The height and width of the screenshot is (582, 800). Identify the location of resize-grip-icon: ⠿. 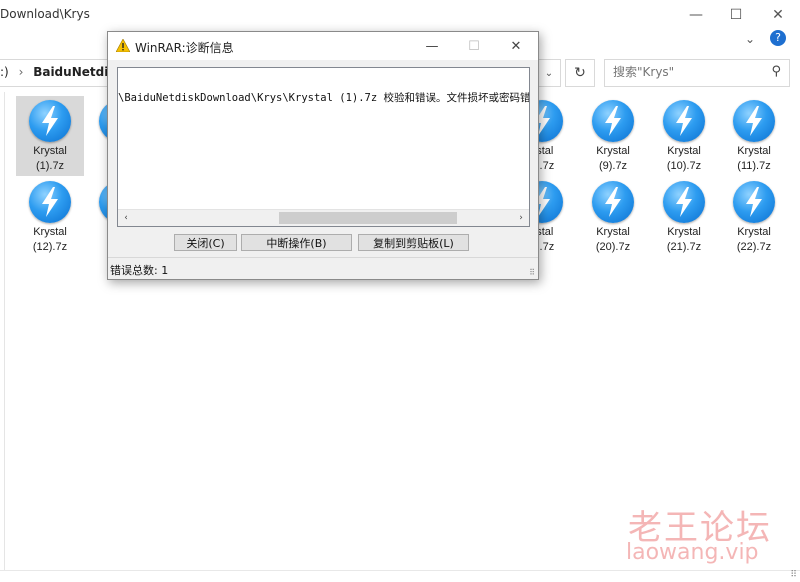
(793, 575).